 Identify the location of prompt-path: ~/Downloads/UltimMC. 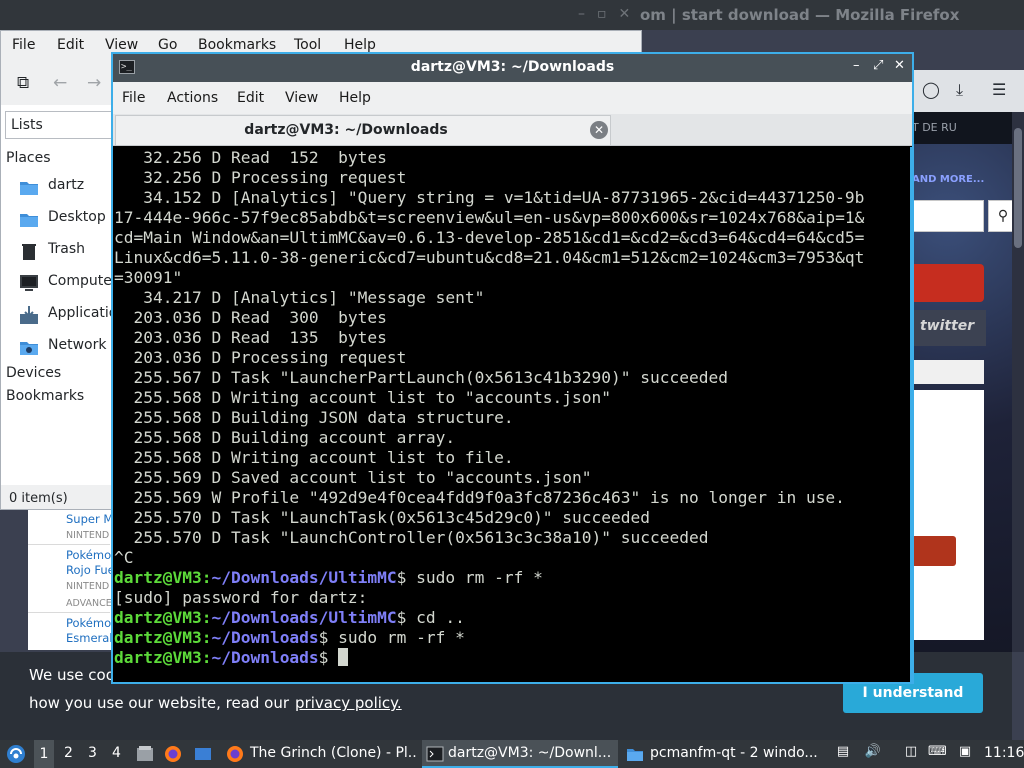
(304, 577).